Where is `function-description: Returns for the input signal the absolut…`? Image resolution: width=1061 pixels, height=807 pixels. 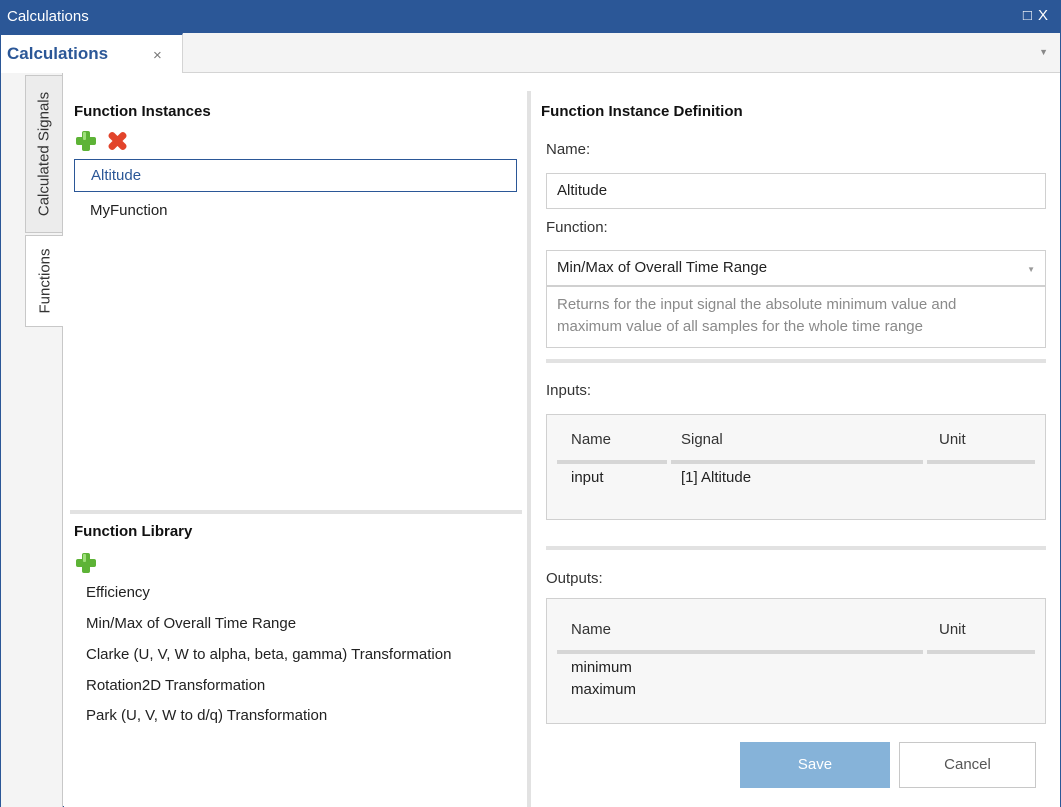
function-description: Returns for the input signal the absolut… is located at coordinates (796, 317).